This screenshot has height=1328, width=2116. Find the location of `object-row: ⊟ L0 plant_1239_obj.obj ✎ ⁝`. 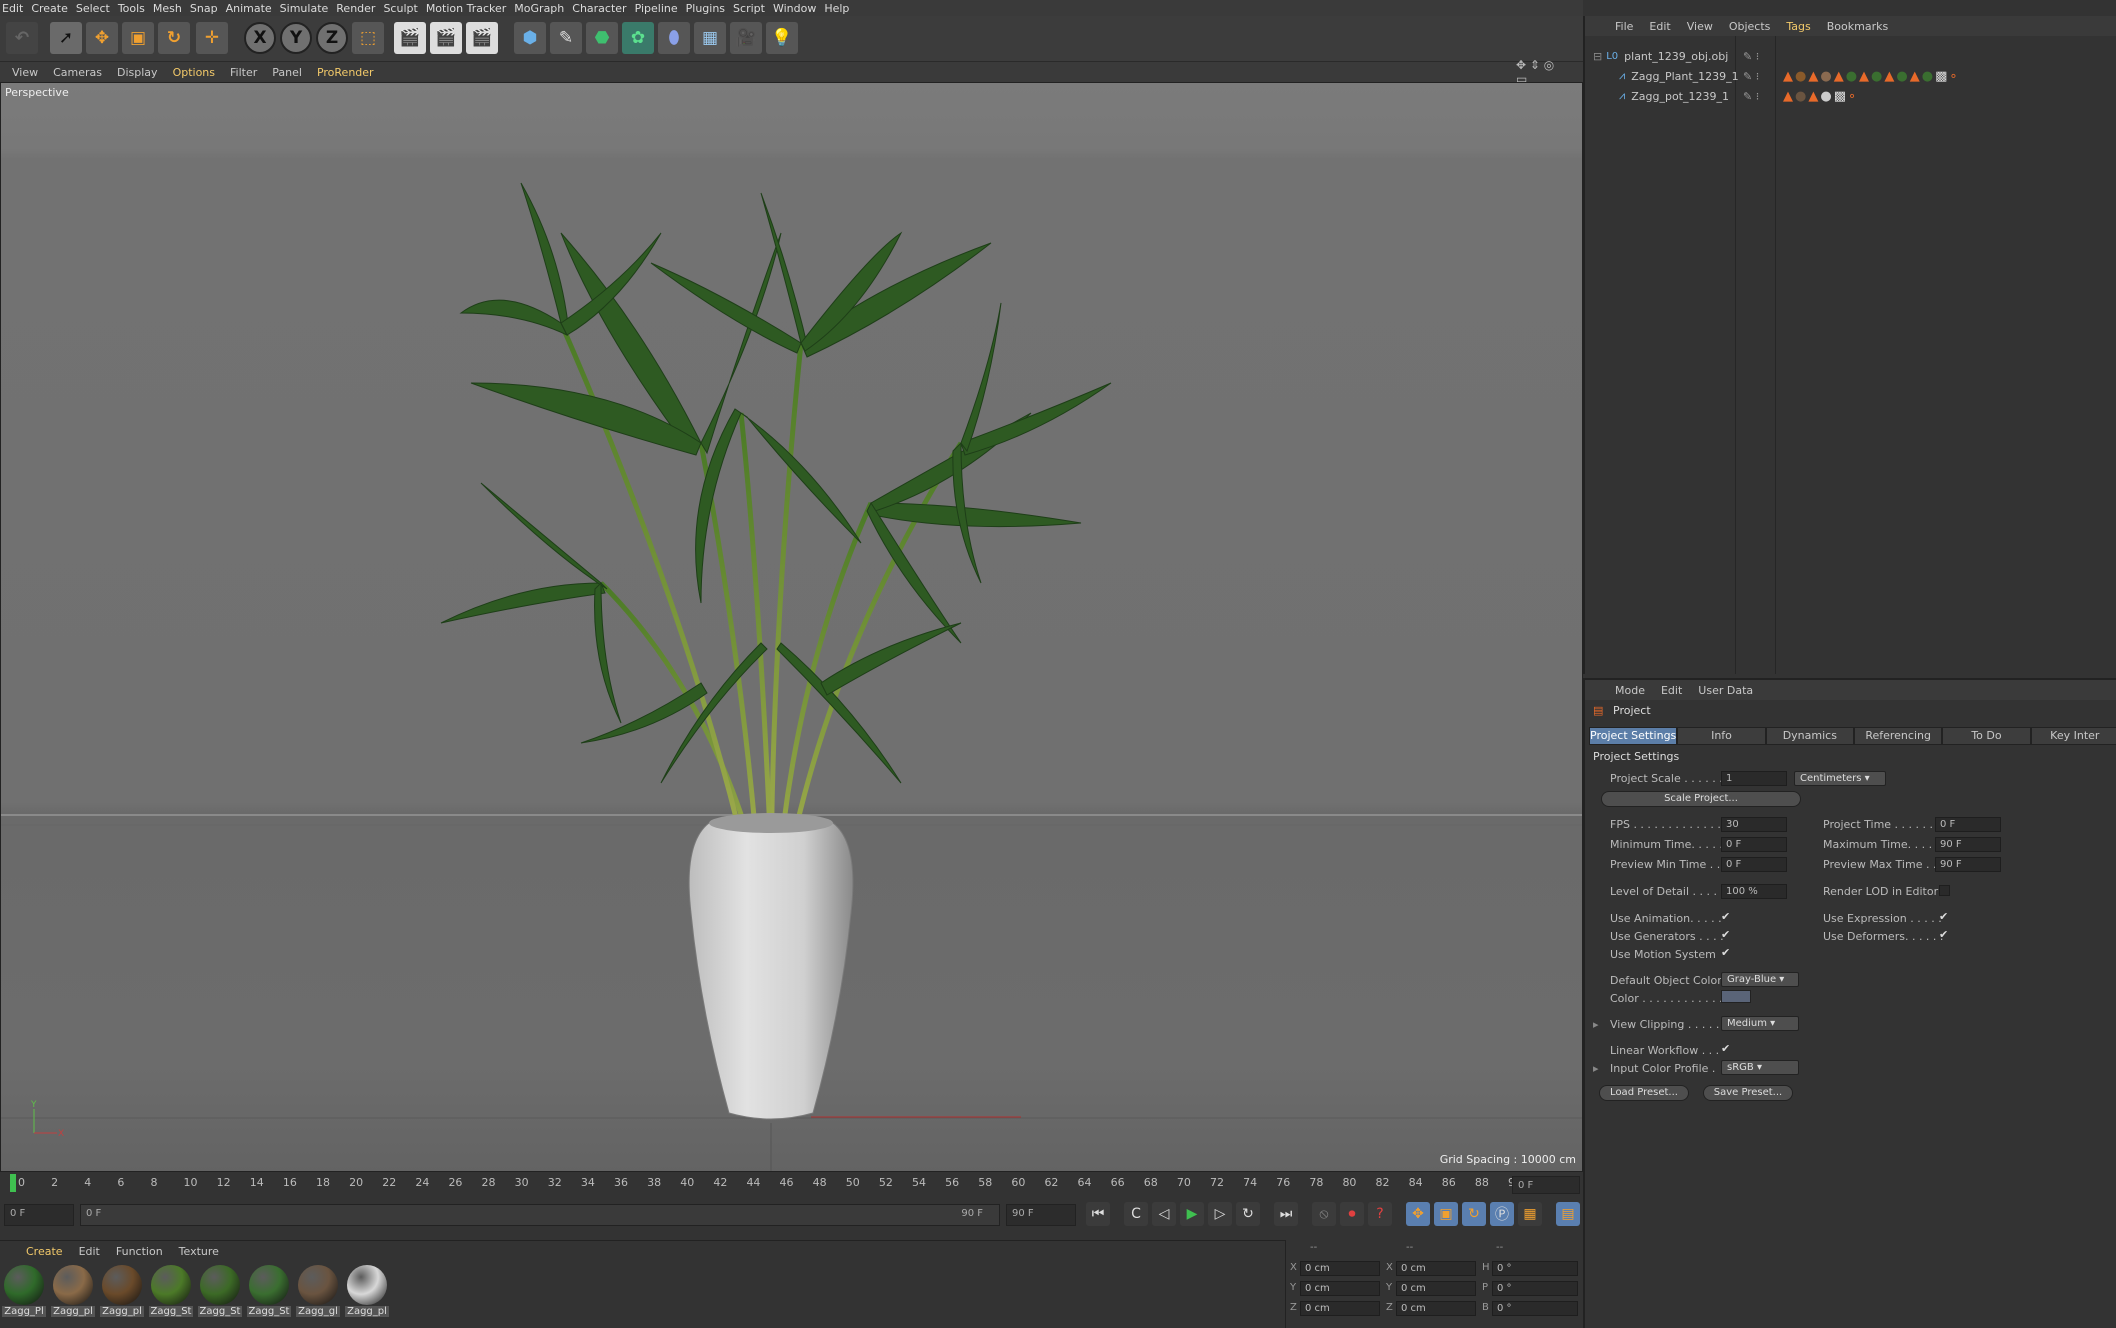

object-row: ⊟ L0 plant_1239_obj.obj ✎ ⁝ is located at coordinates (1850, 56).